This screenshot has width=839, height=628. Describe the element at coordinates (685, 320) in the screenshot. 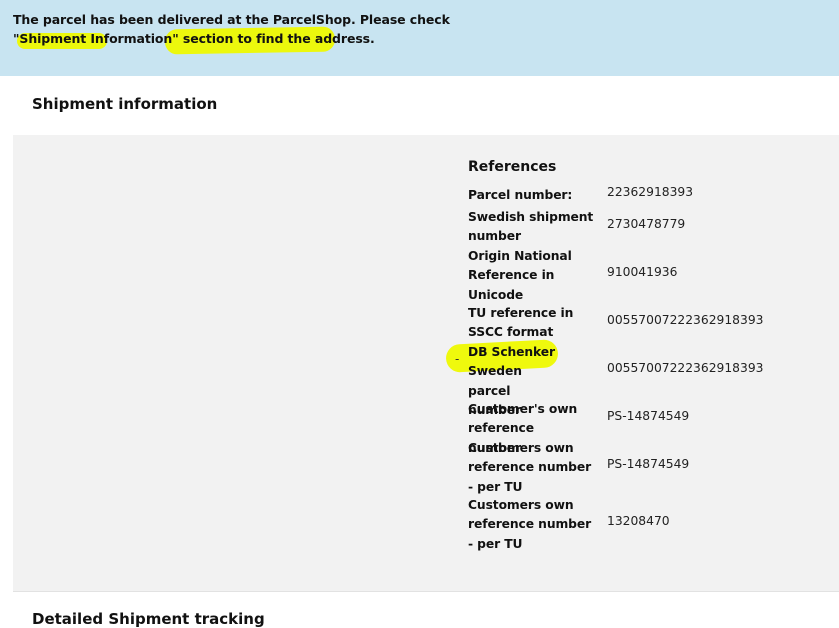

I see `reference-value-tu-reference-sscc: 00557007222362918393` at that location.